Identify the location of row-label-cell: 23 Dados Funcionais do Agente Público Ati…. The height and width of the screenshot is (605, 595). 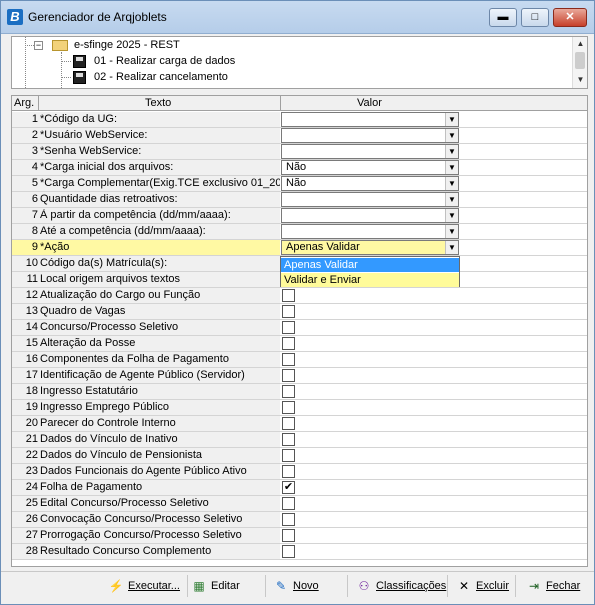
(146, 471).